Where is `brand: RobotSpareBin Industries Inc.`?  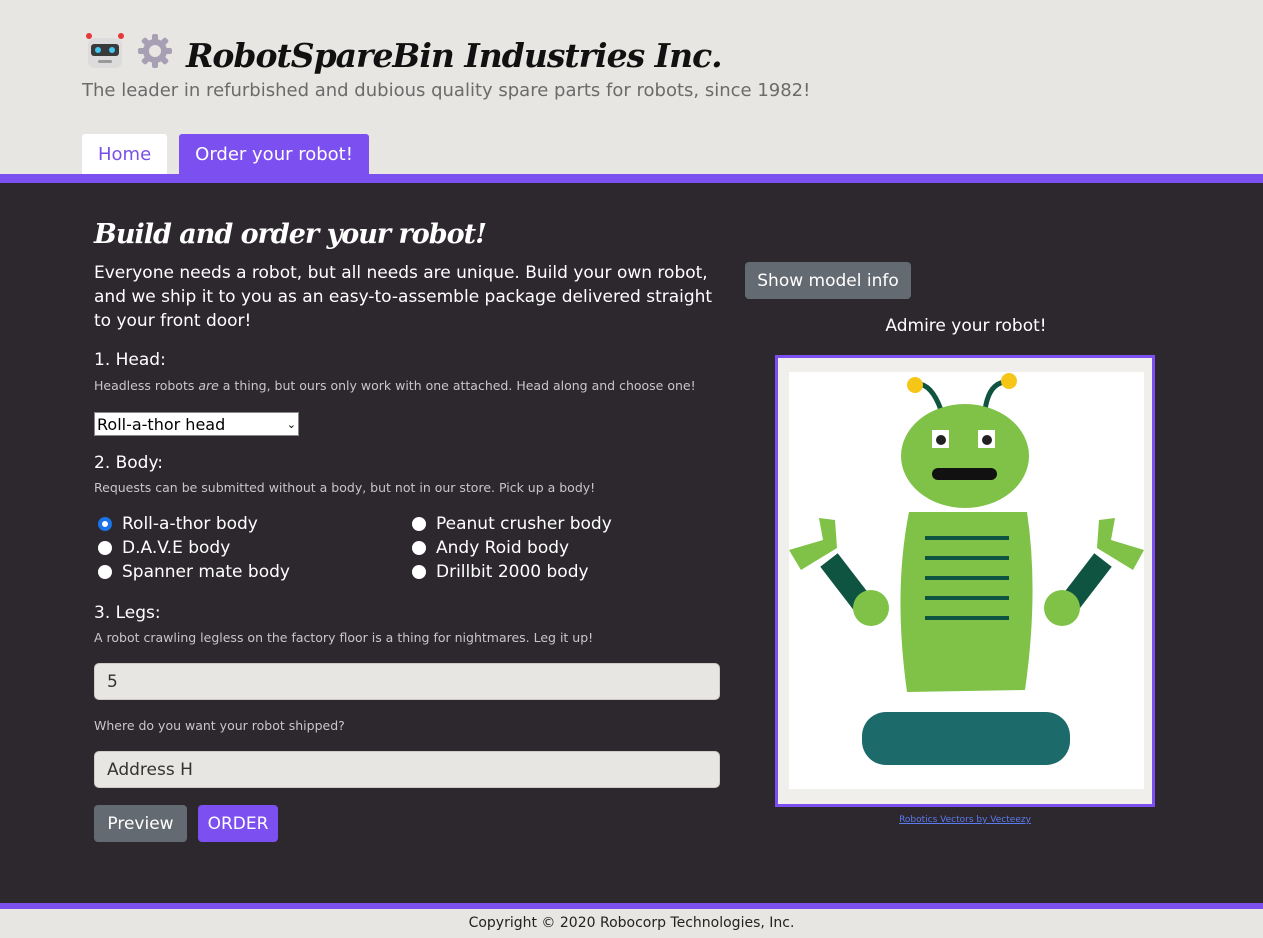
brand: RobotSpareBin Industries Inc. is located at coordinates (404, 55).